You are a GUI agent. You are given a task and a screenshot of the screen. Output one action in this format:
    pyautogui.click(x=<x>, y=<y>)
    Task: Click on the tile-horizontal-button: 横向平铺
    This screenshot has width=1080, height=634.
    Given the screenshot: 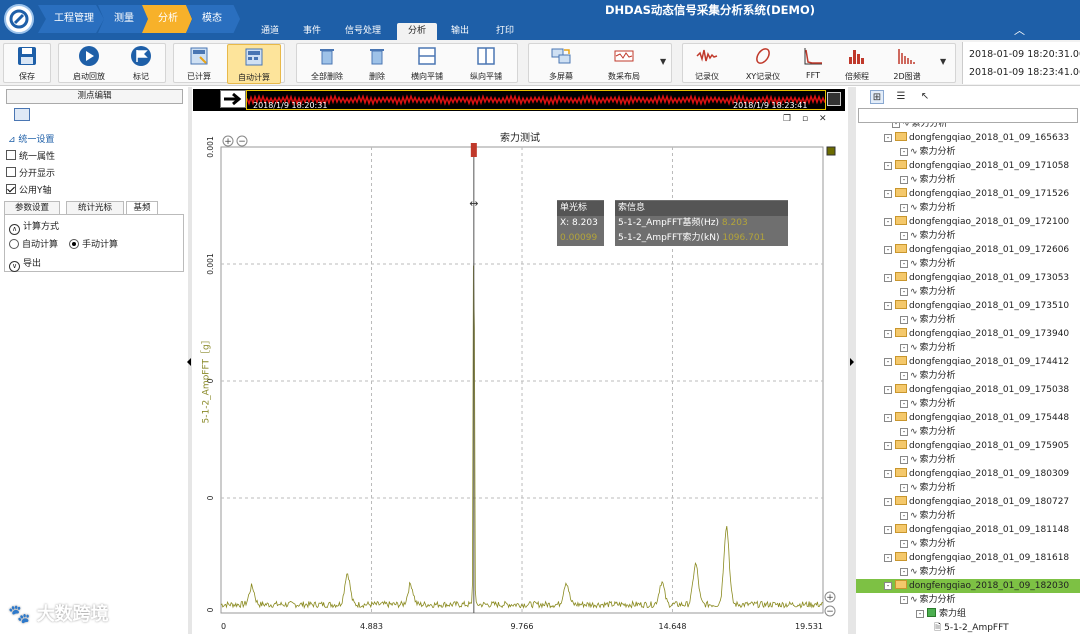 What is the action you would take?
    pyautogui.click(x=427, y=64)
    